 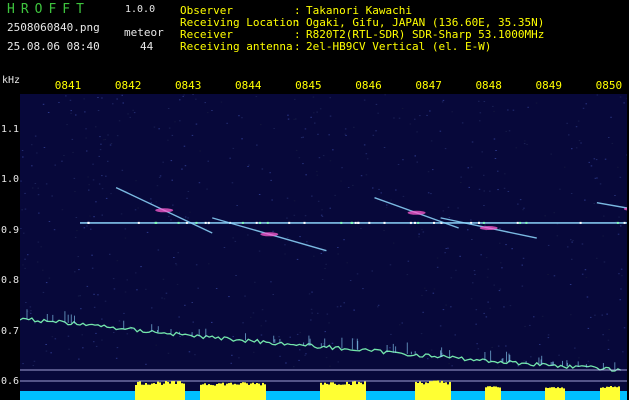 What do you see at coordinates (206, 10) in the screenshot?
I see `observer-label: Observer` at bounding box center [206, 10].